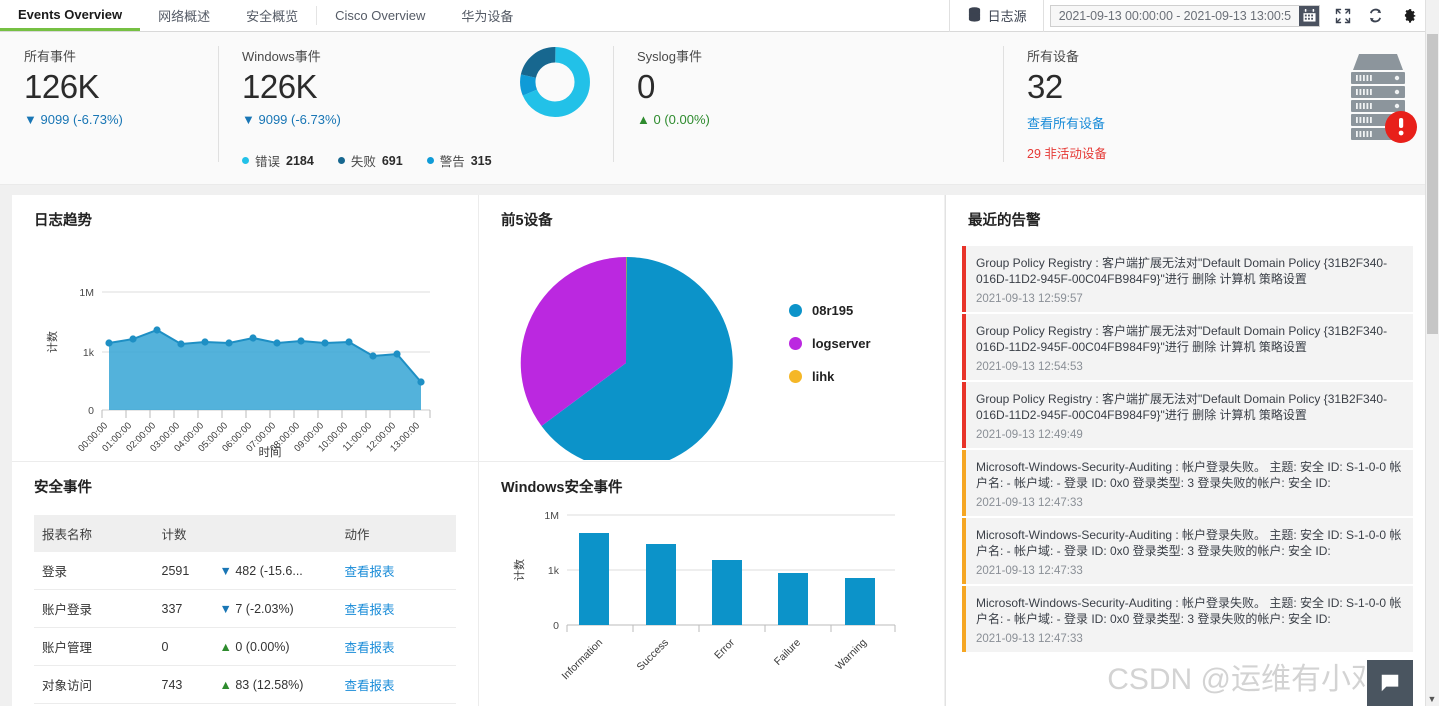 This screenshot has width=1439, height=706. What do you see at coordinates (1174, 15) in the screenshot?
I see `date-range-value: 2021-09-13 00:00:00 - 2021-09-13 13:00:5` at bounding box center [1174, 15].